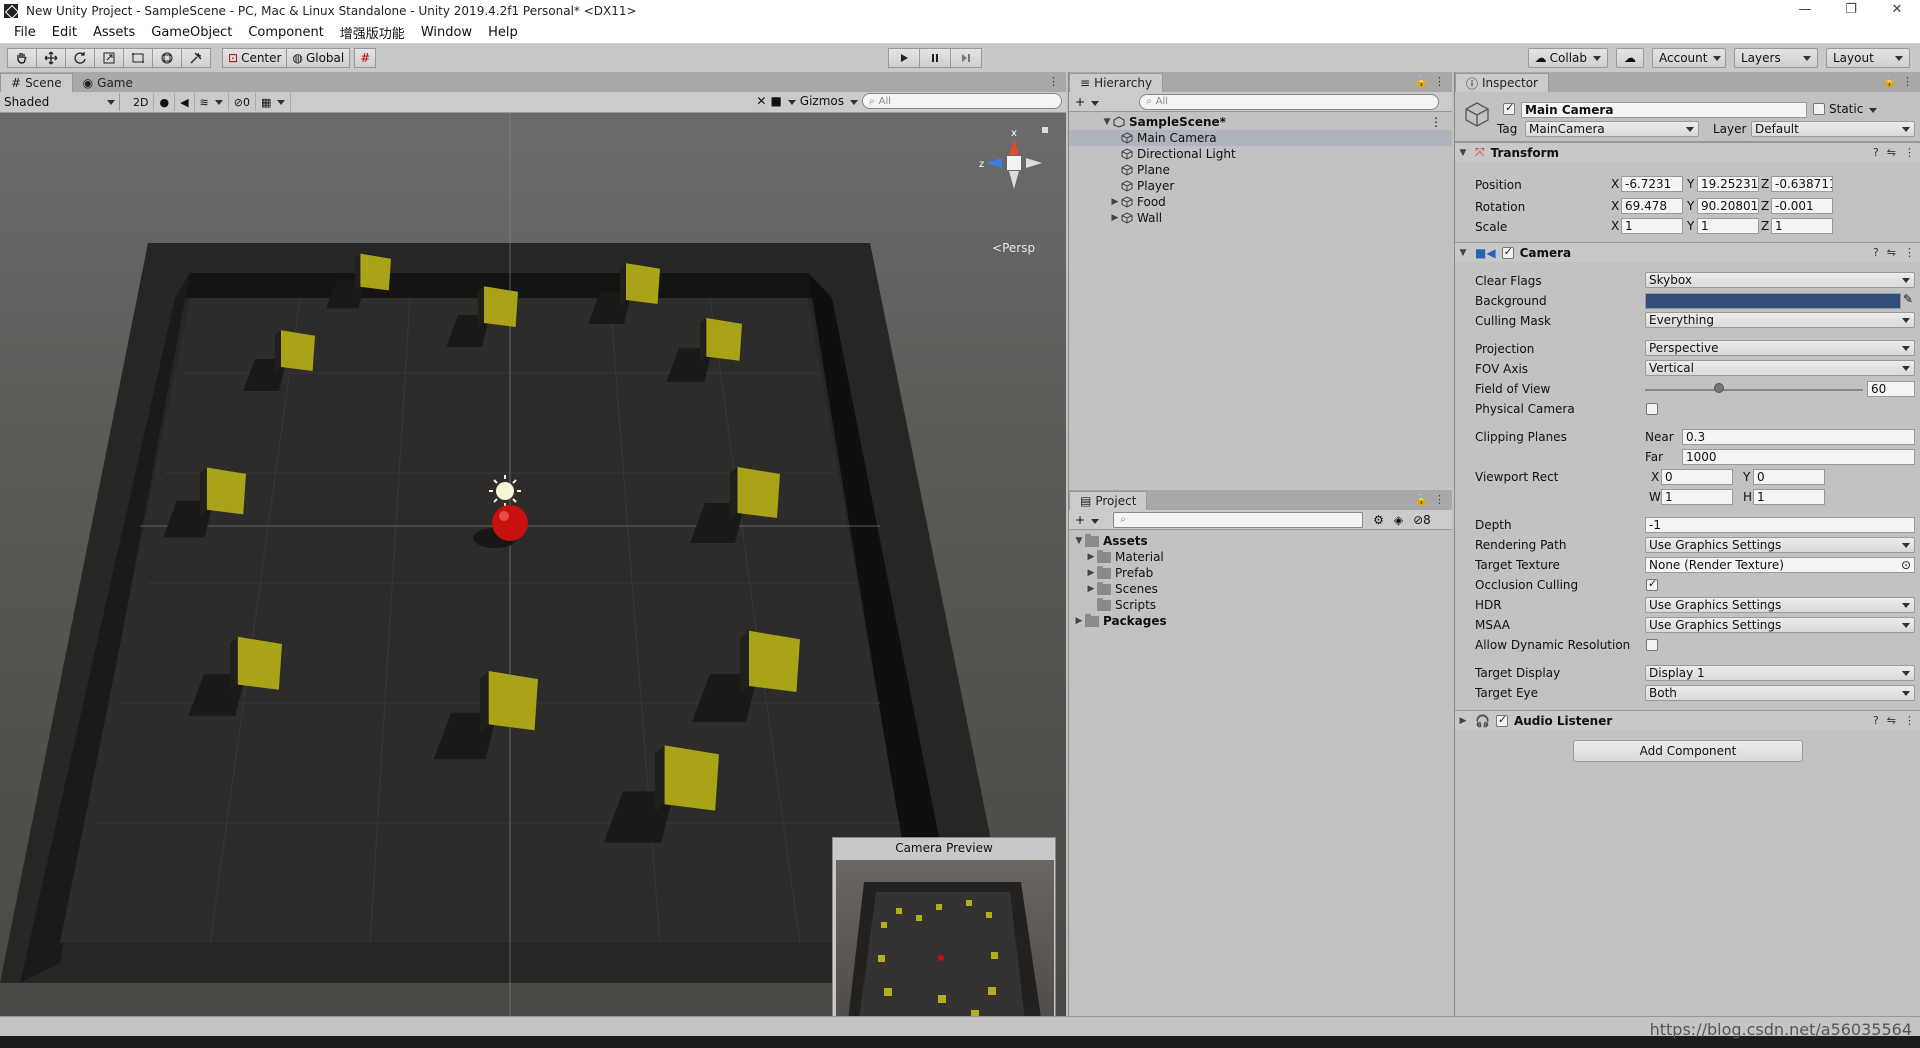 This screenshot has height=1048, width=1920. Describe the element at coordinates (1087, 102) in the screenshot. I see `create-dropdown: +` at that location.